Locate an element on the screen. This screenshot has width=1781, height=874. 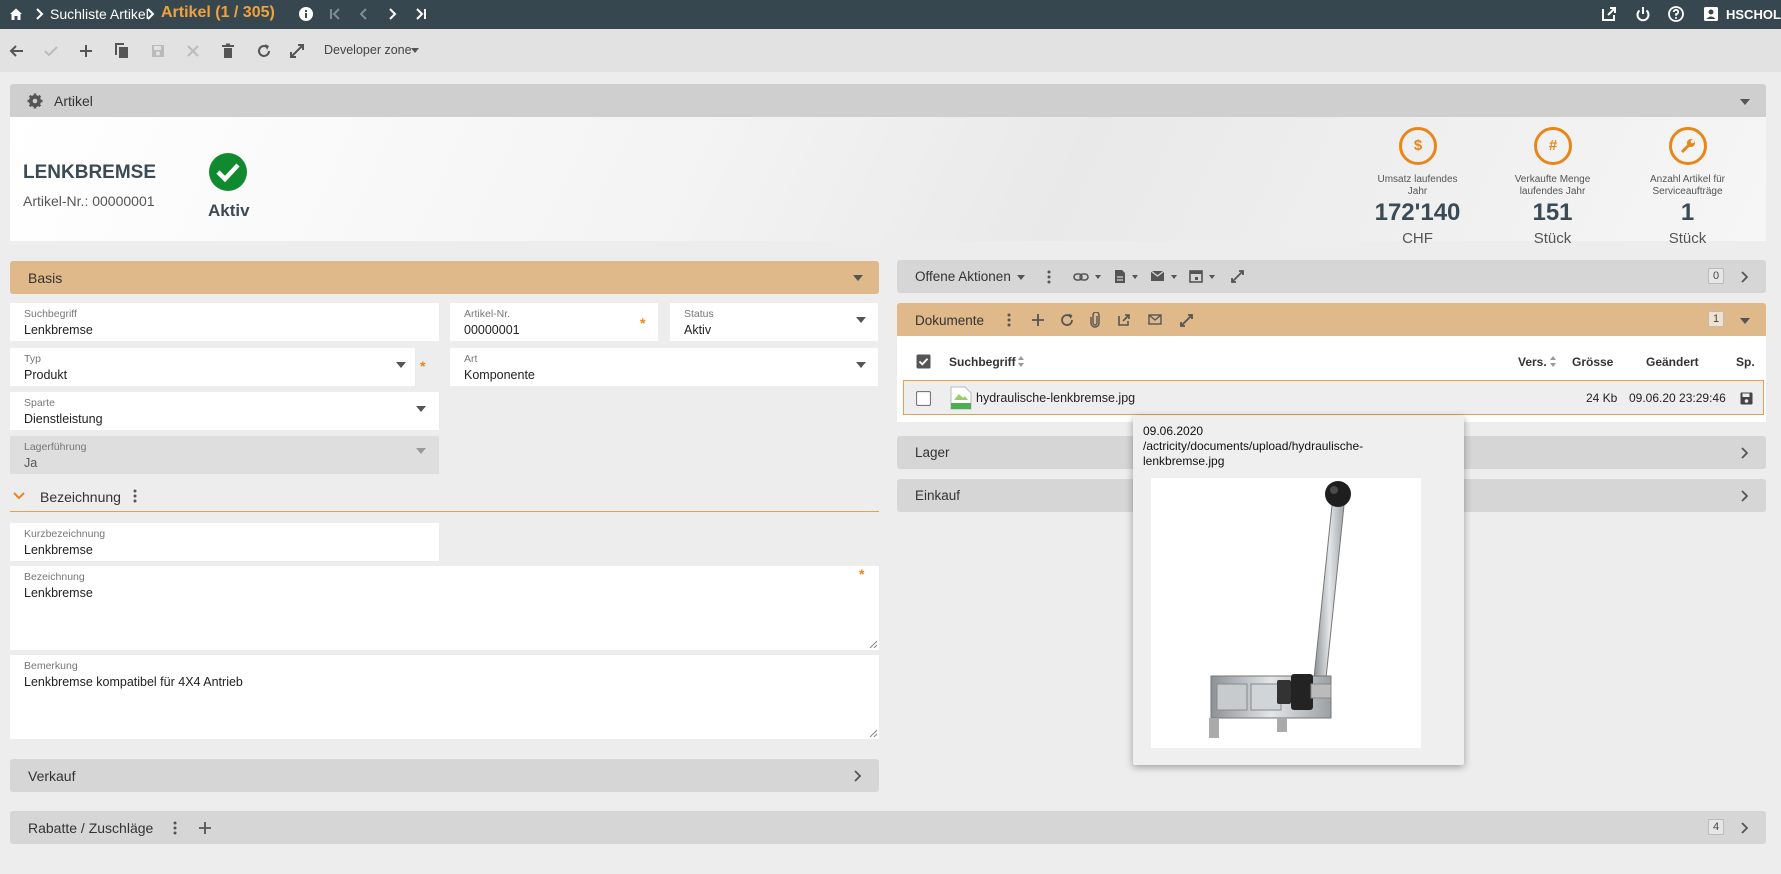
tooltip-date: 09.06.2020 is located at coordinates (1173, 431).